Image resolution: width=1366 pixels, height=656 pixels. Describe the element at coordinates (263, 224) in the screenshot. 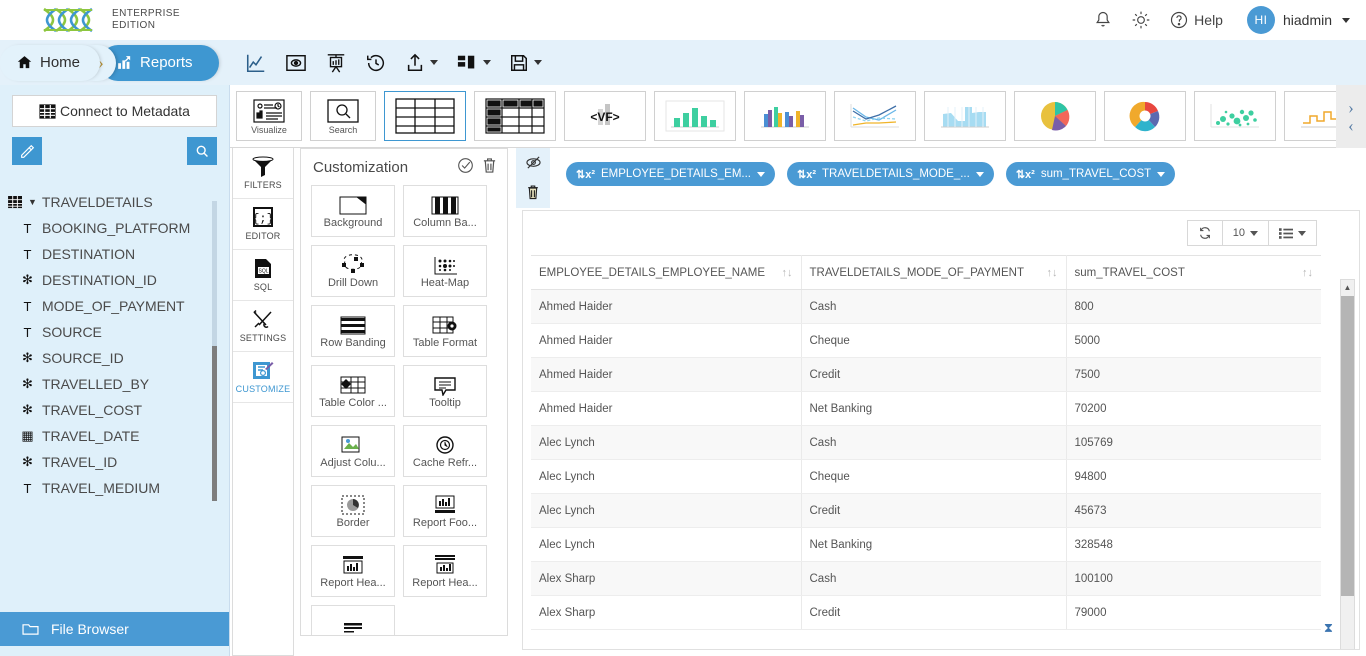

I see `rail-item-editor: {;} EDITOR` at that location.